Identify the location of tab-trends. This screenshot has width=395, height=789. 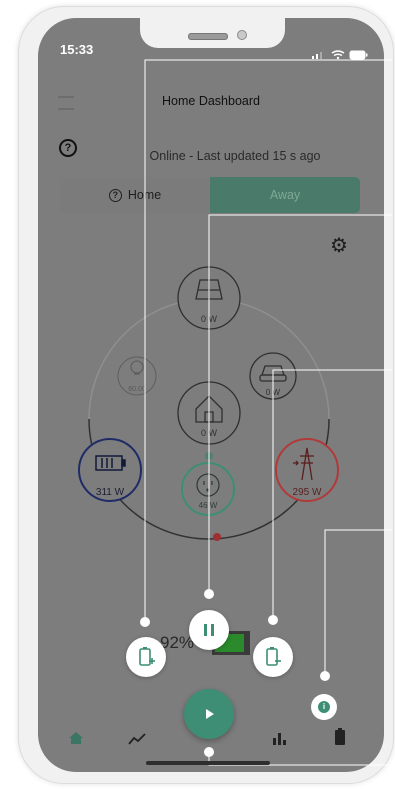
(137, 741).